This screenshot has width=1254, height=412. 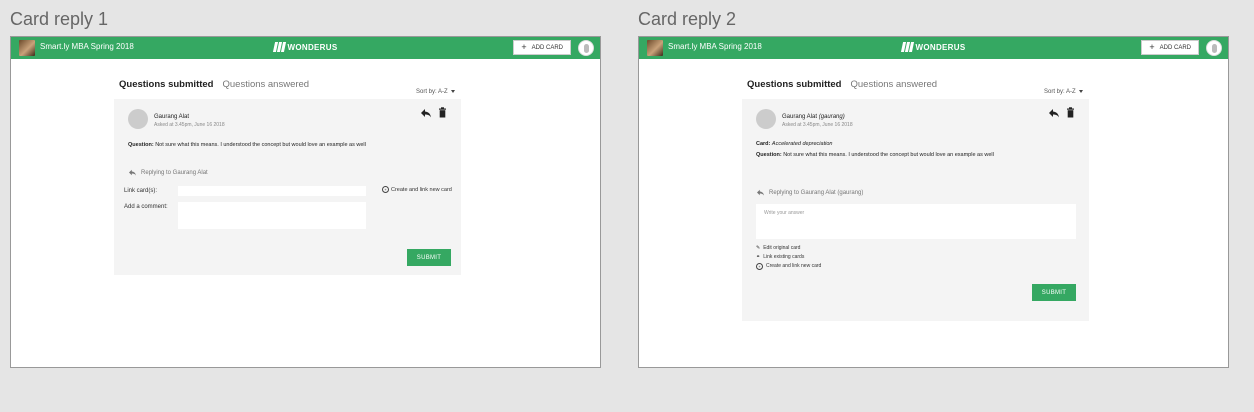 What do you see at coordinates (272, 215) in the screenshot?
I see `comment-textarea` at bounding box center [272, 215].